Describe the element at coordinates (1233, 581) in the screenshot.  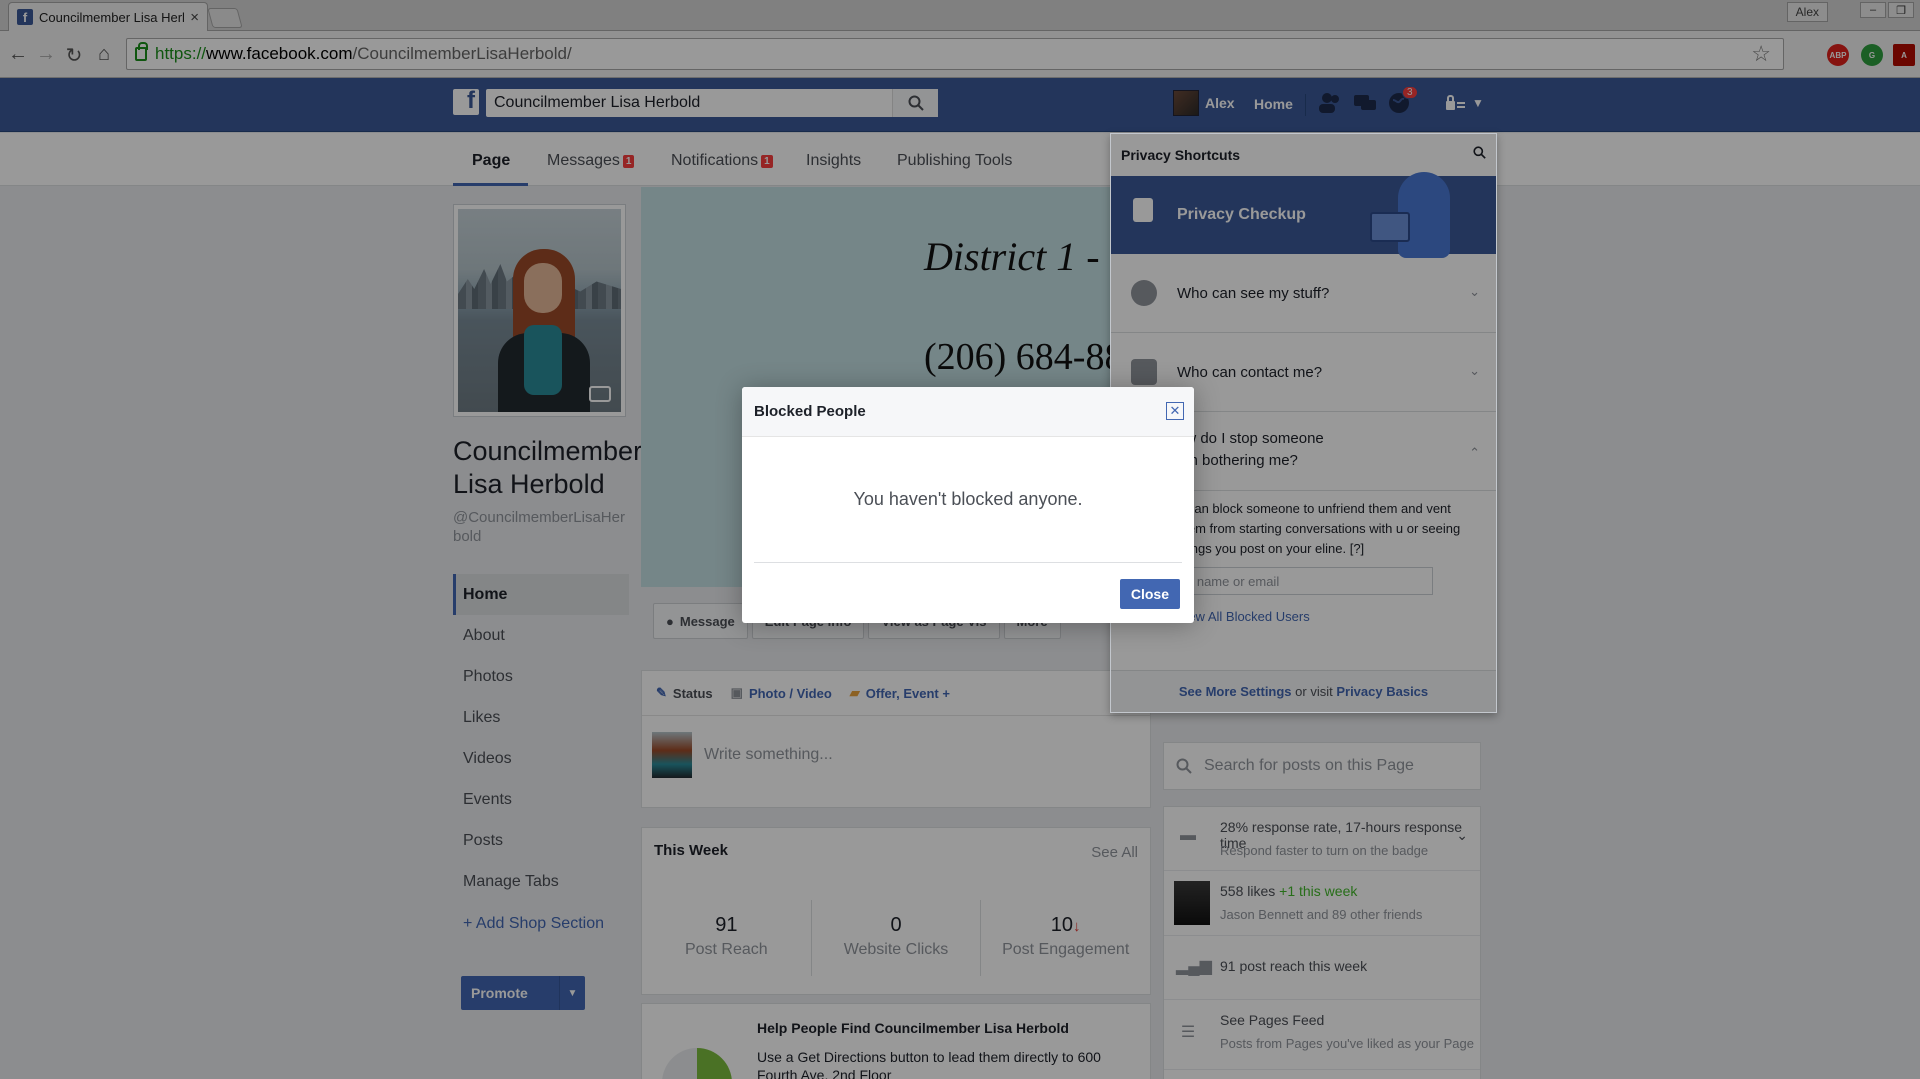
I see `block-input-placeholder: d name or email` at that location.